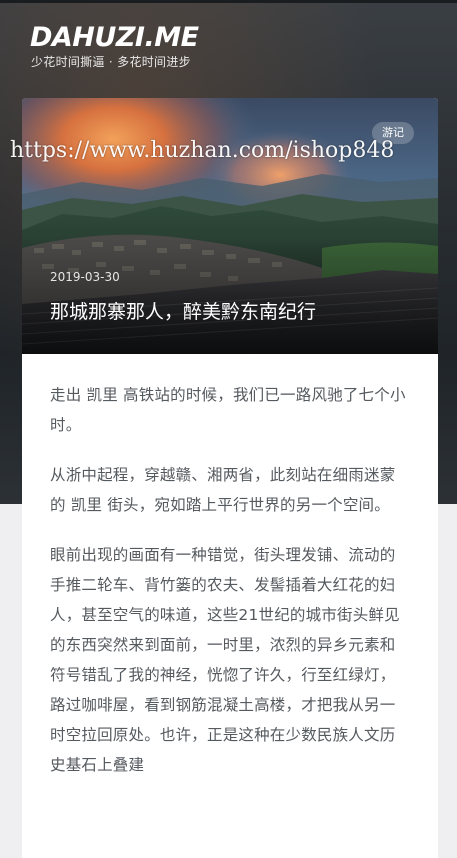 The width and height of the screenshot is (457, 858). What do you see at coordinates (114, 38) in the screenshot?
I see `site-logo: DAHUZI.ME` at bounding box center [114, 38].